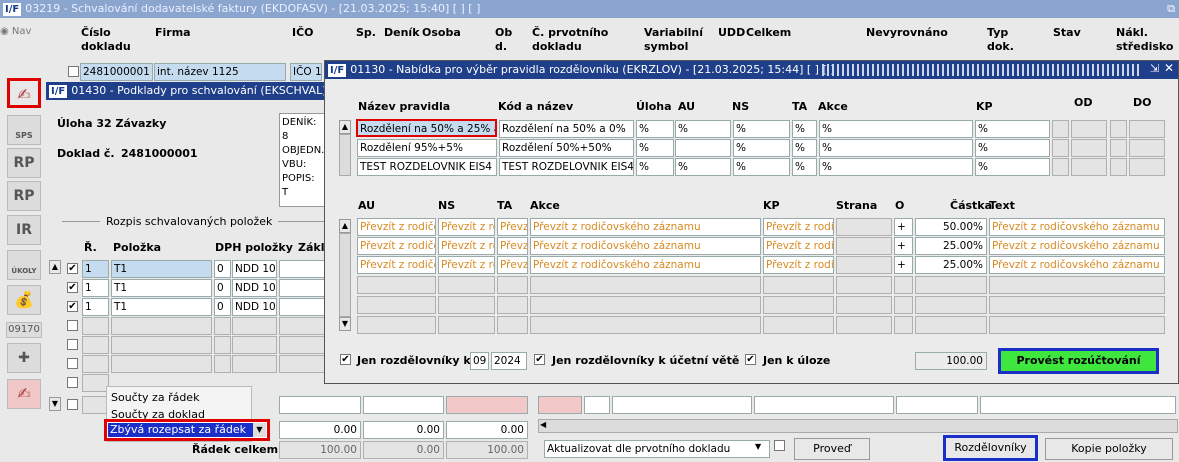 This screenshot has width=1179, height=462. I want to click on provest-rozuctovani-button: Provést rozúčtování, so click(1078, 361).